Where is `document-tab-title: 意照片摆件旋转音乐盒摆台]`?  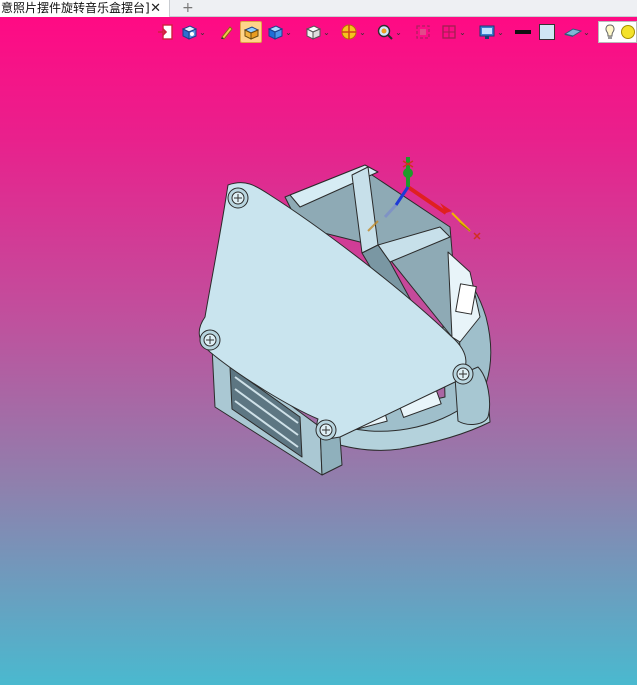
document-tab-title: 意照片摆件旋转音乐盒摆台] is located at coordinates (75, 8).